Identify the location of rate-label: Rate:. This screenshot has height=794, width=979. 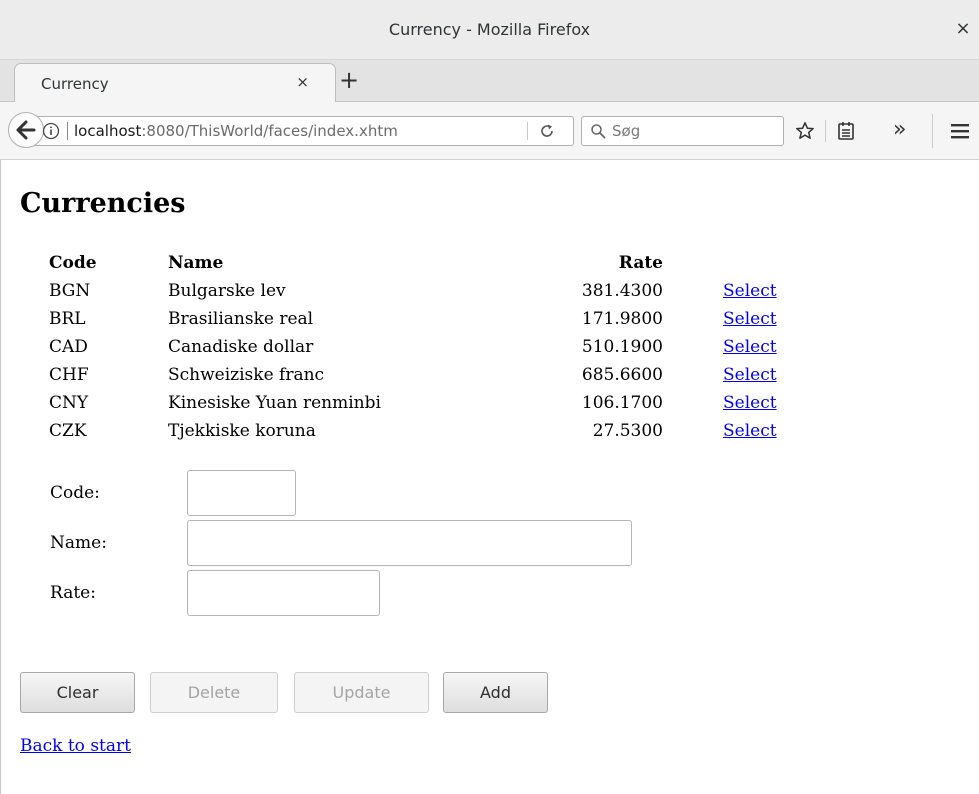
(73, 593).